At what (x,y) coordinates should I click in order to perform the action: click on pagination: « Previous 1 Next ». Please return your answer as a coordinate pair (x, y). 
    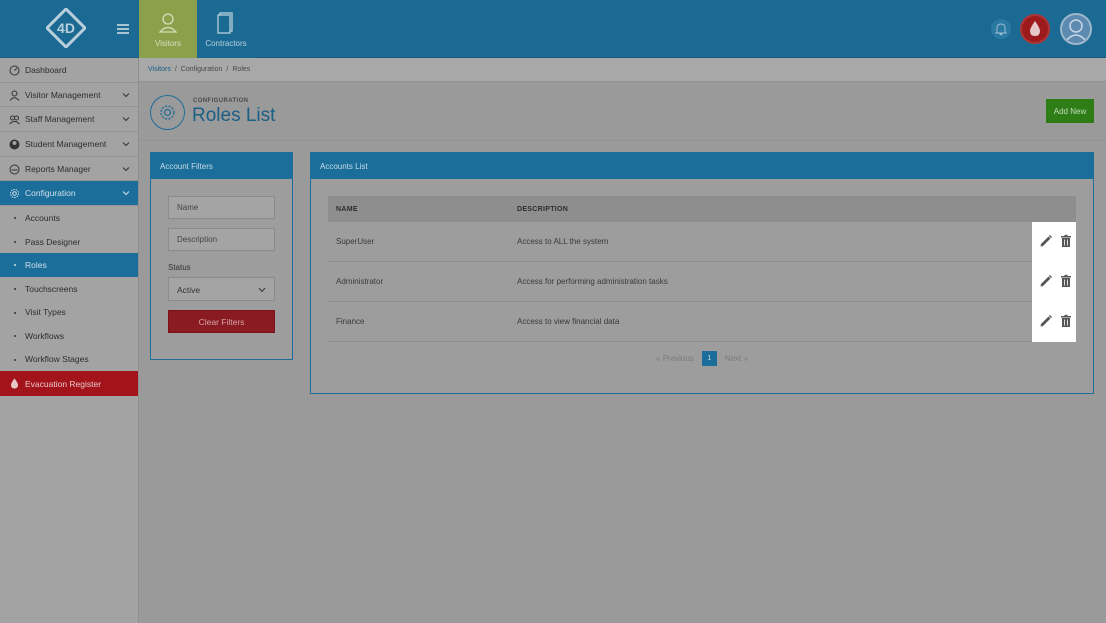
    Looking at the image, I should click on (702, 358).